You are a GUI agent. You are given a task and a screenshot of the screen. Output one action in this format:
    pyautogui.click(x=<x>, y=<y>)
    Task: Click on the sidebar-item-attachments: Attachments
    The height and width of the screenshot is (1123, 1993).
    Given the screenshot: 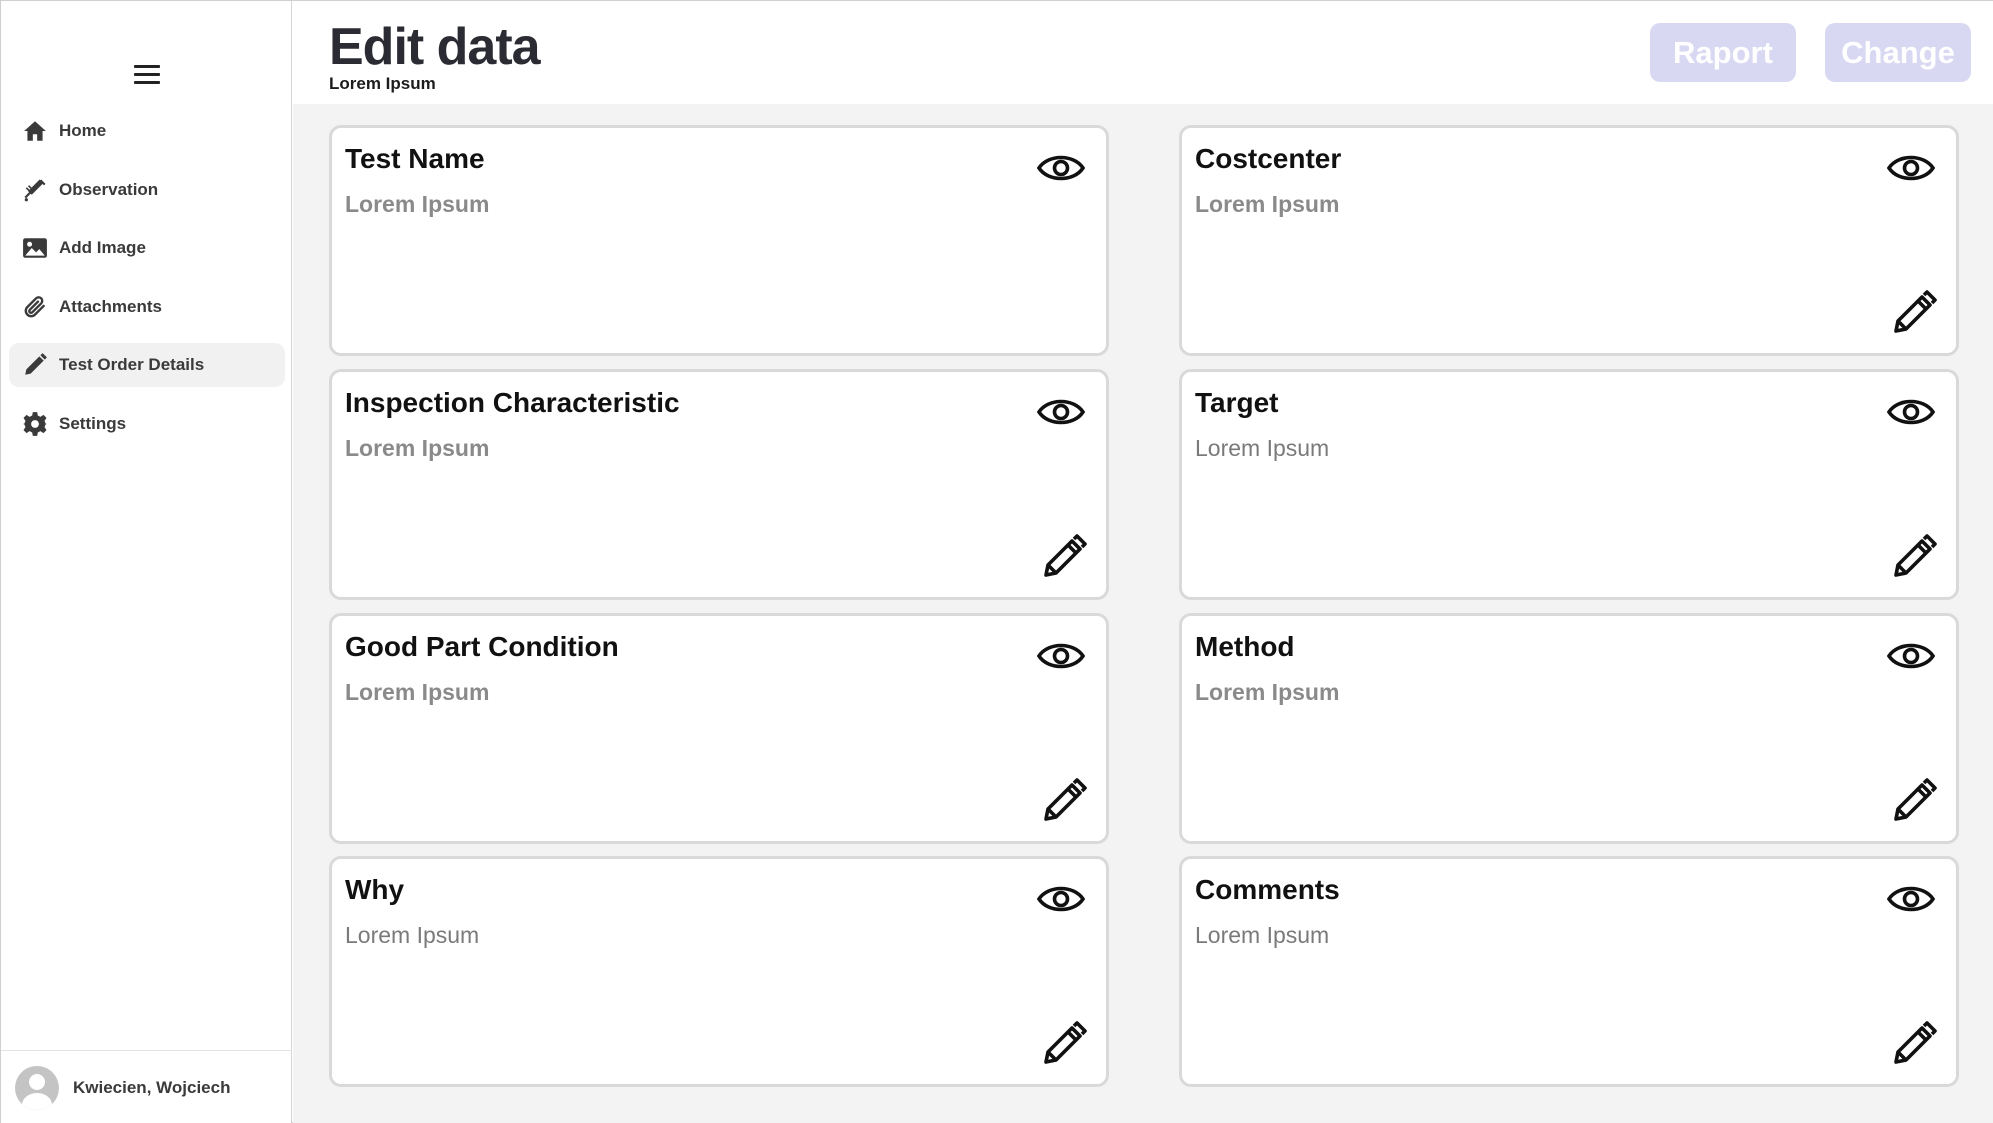 What is the action you would take?
    pyautogui.click(x=147, y=307)
    